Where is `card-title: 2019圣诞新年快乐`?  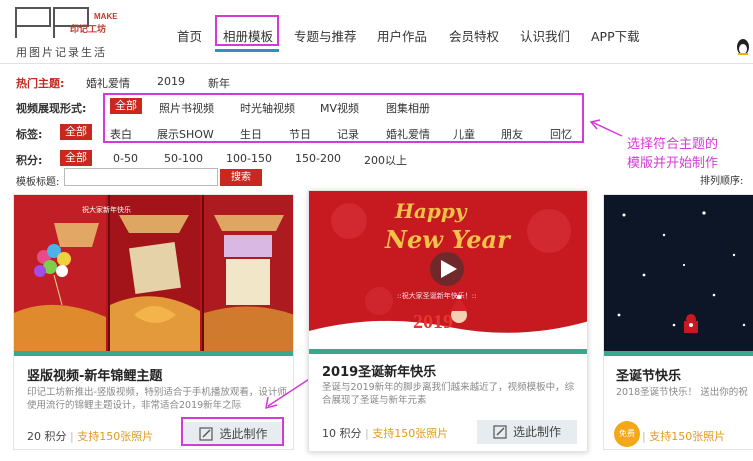 card-title: 2019圣诞新年快乐 is located at coordinates (379, 370).